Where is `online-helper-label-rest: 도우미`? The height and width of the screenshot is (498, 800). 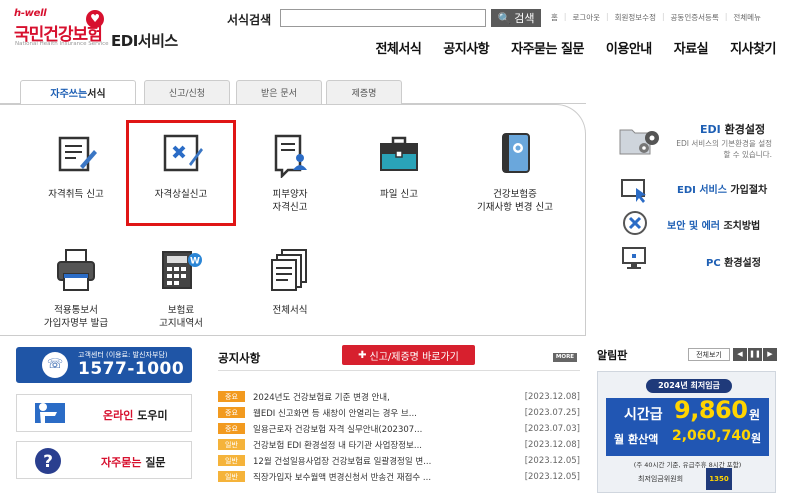
online-helper-label-rest: 도우미 is located at coordinates (150, 415).